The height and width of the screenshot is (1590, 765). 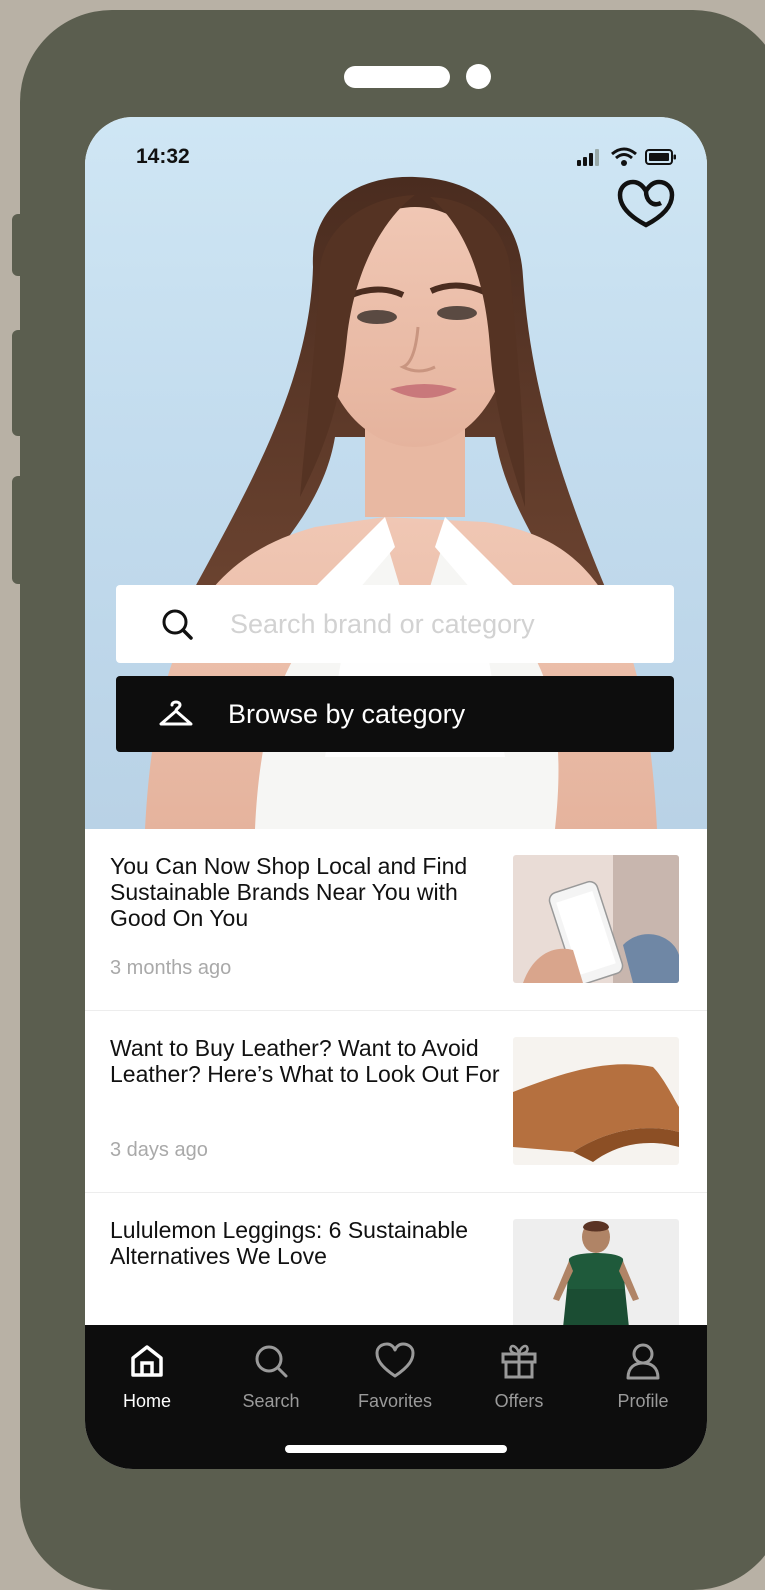 What do you see at coordinates (171, 968) in the screenshot?
I see `article-time: 3 months ago` at bounding box center [171, 968].